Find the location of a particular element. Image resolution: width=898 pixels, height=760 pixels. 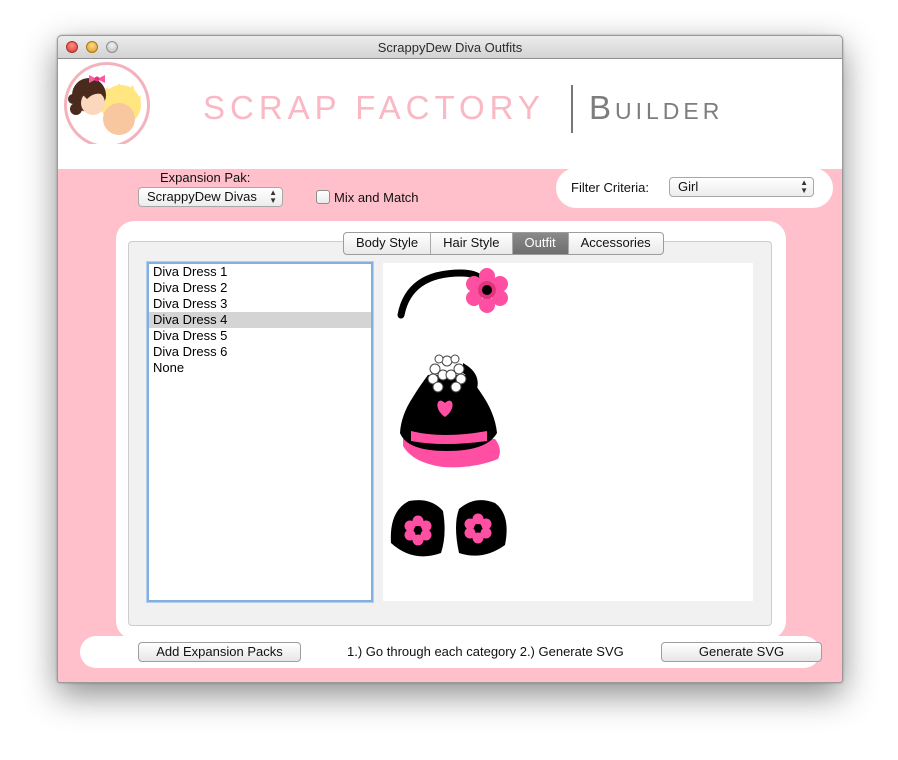

list-item: Diva Dress 6 is located at coordinates (260, 352).